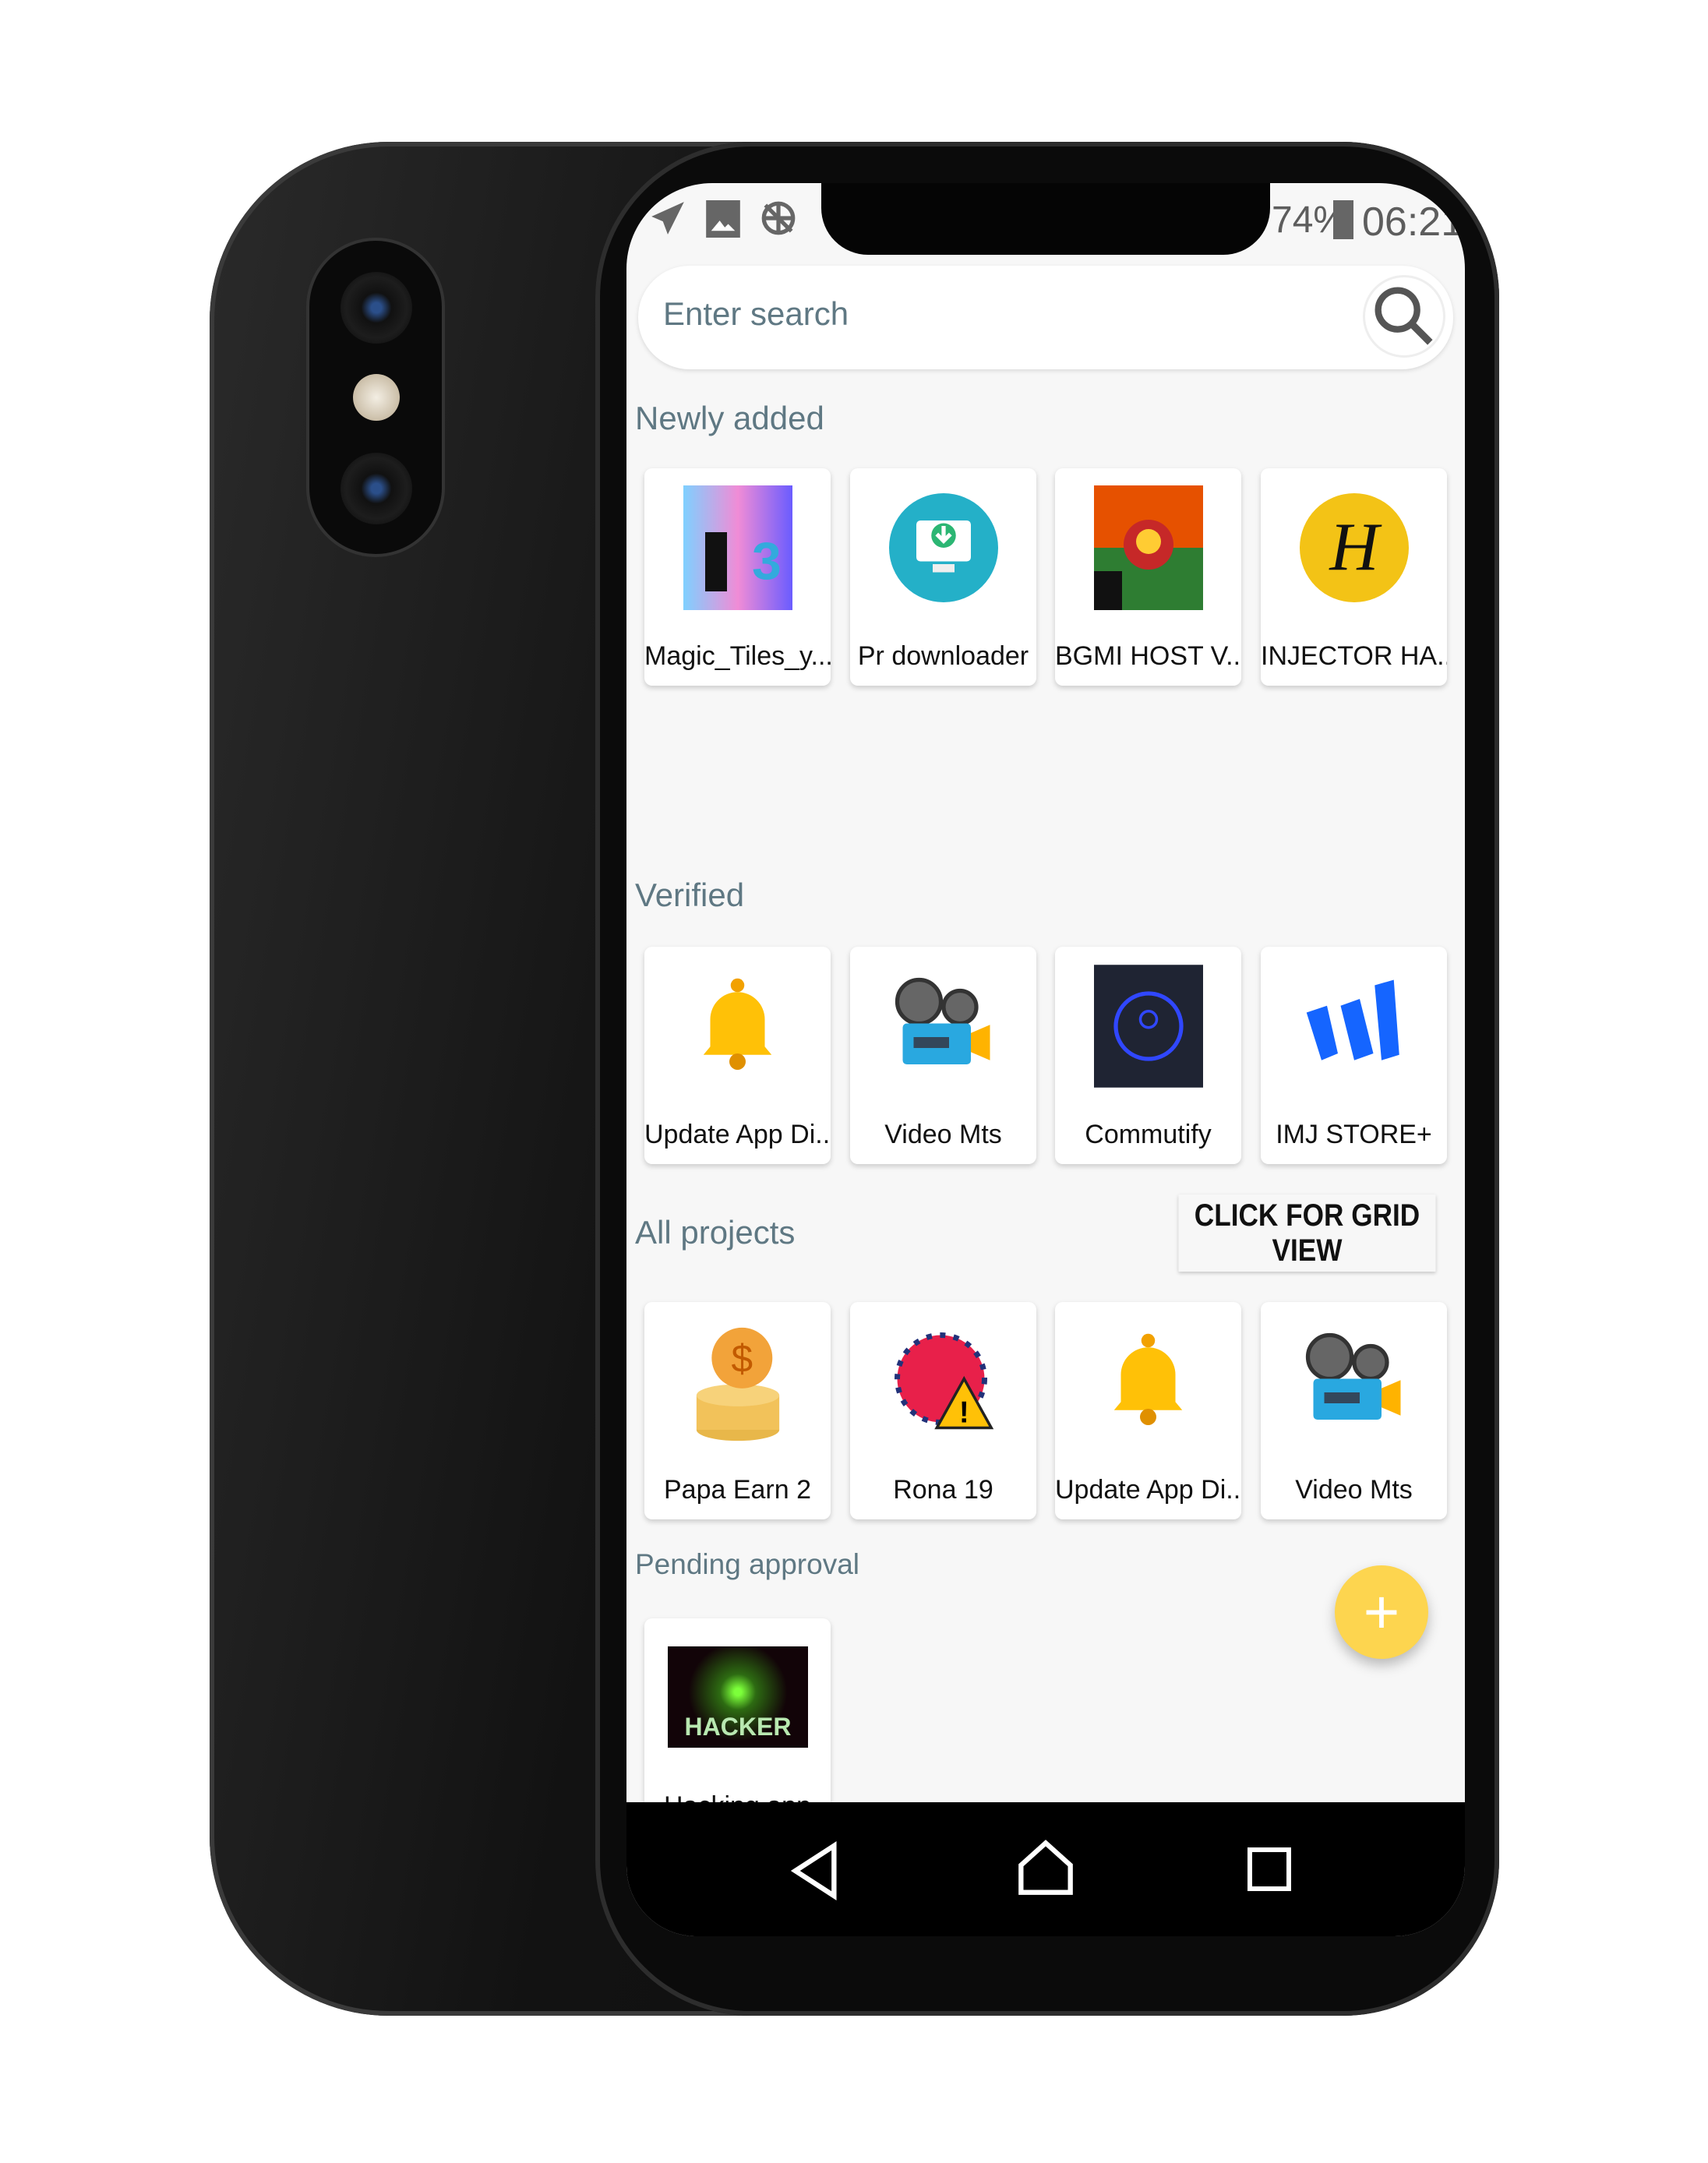 The width and height of the screenshot is (1708, 2163). What do you see at coordinates (943, 656) in the screenshot?
I see `app-card-label: Pr downloader` at bounding box center [943, 656].